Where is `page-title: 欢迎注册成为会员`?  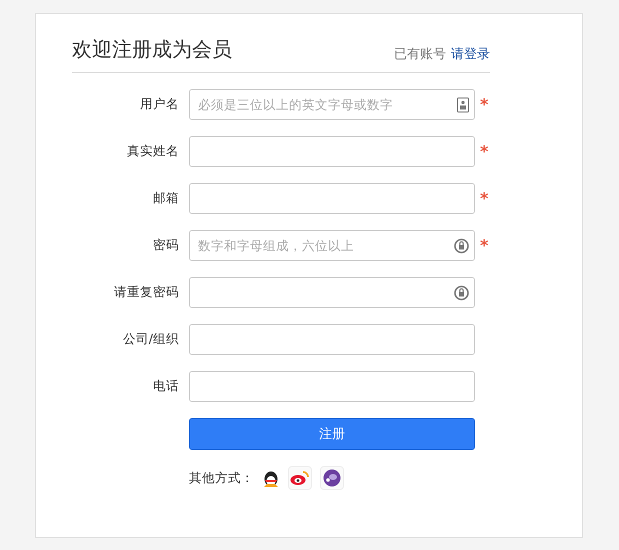
page-title: 欢迎注册成为会员 is located at coordinates (152, 49).